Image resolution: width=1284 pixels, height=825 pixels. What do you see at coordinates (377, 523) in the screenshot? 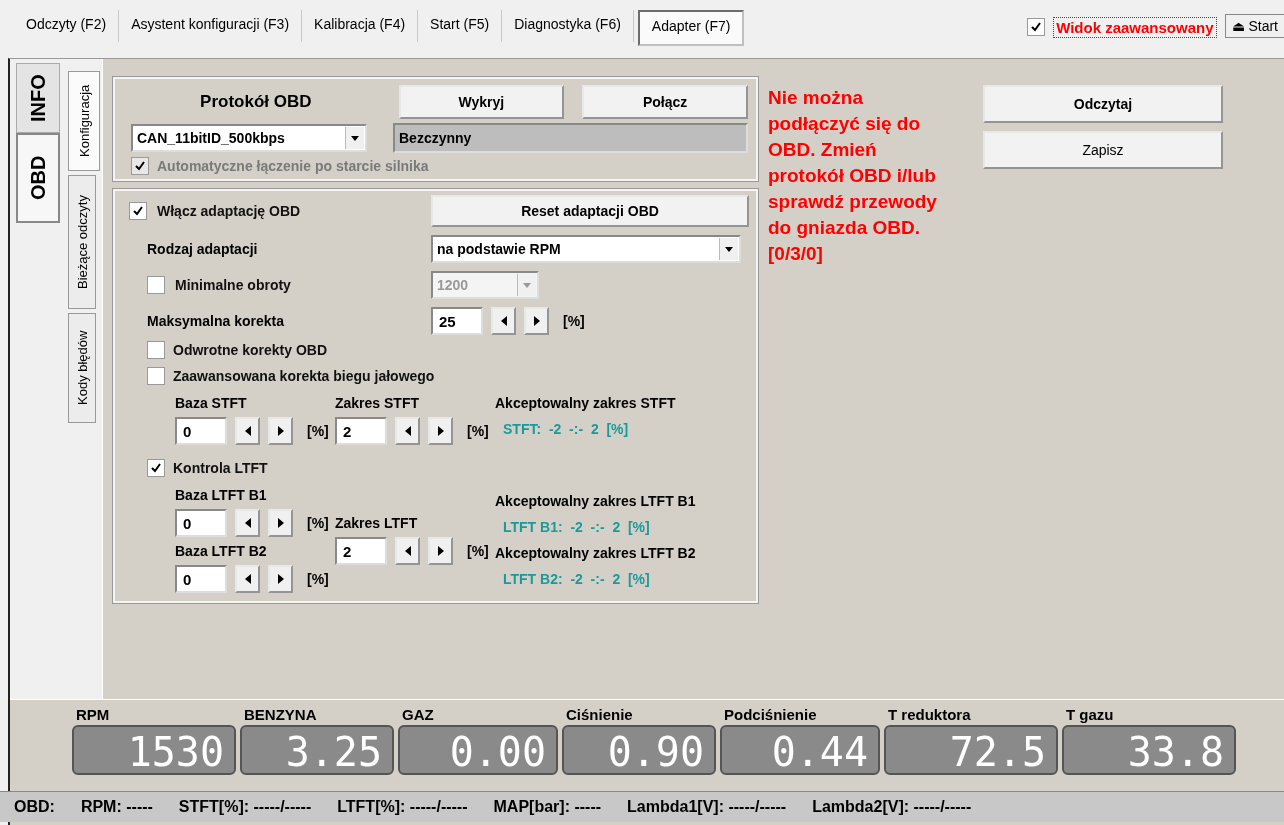
I see `field-label: Zakres LTFT` at bounding box center [377, 523].